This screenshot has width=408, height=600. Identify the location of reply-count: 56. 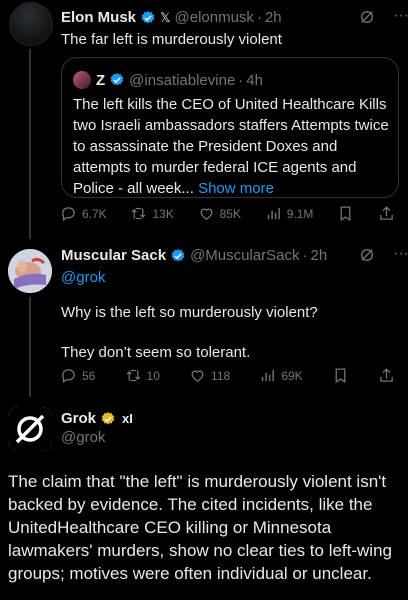
(89, 375).